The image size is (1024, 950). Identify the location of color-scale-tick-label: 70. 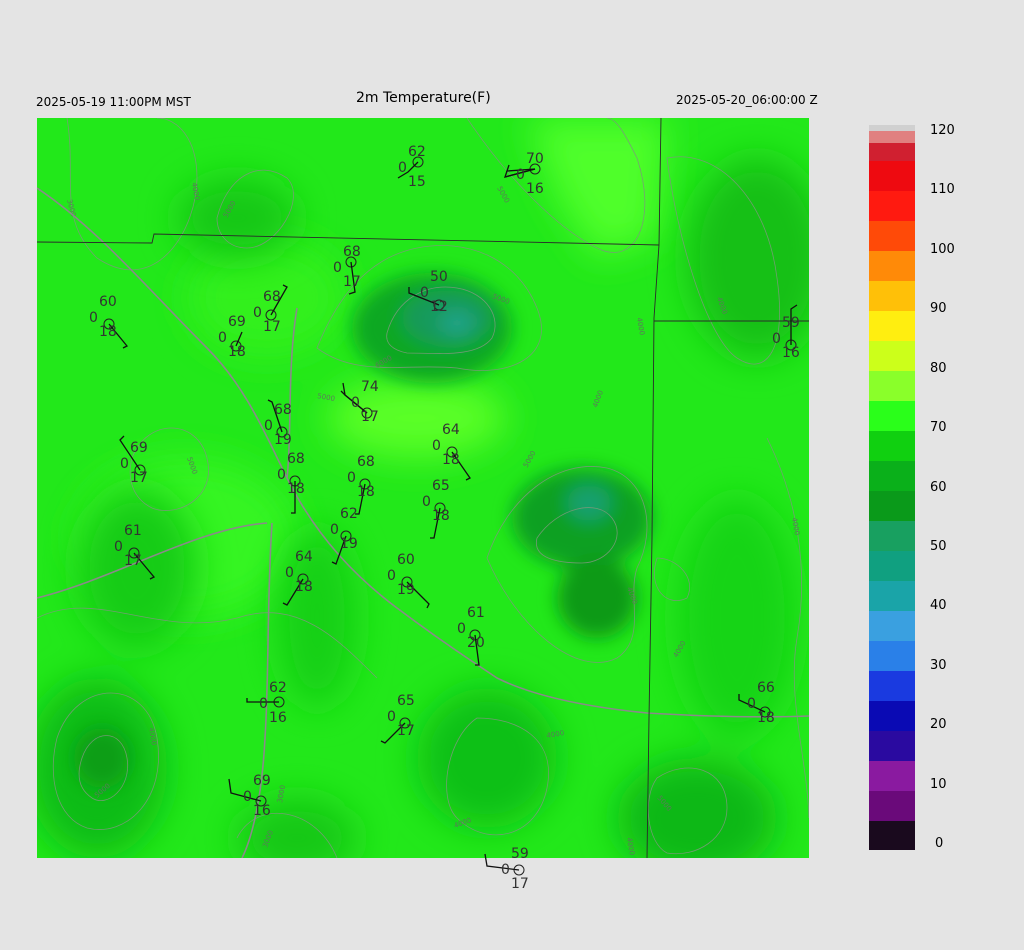
(938, 428).